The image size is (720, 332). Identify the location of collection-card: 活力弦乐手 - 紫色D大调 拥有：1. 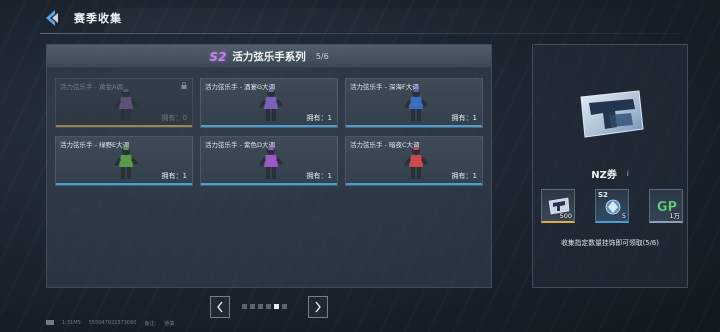
(269, 161).